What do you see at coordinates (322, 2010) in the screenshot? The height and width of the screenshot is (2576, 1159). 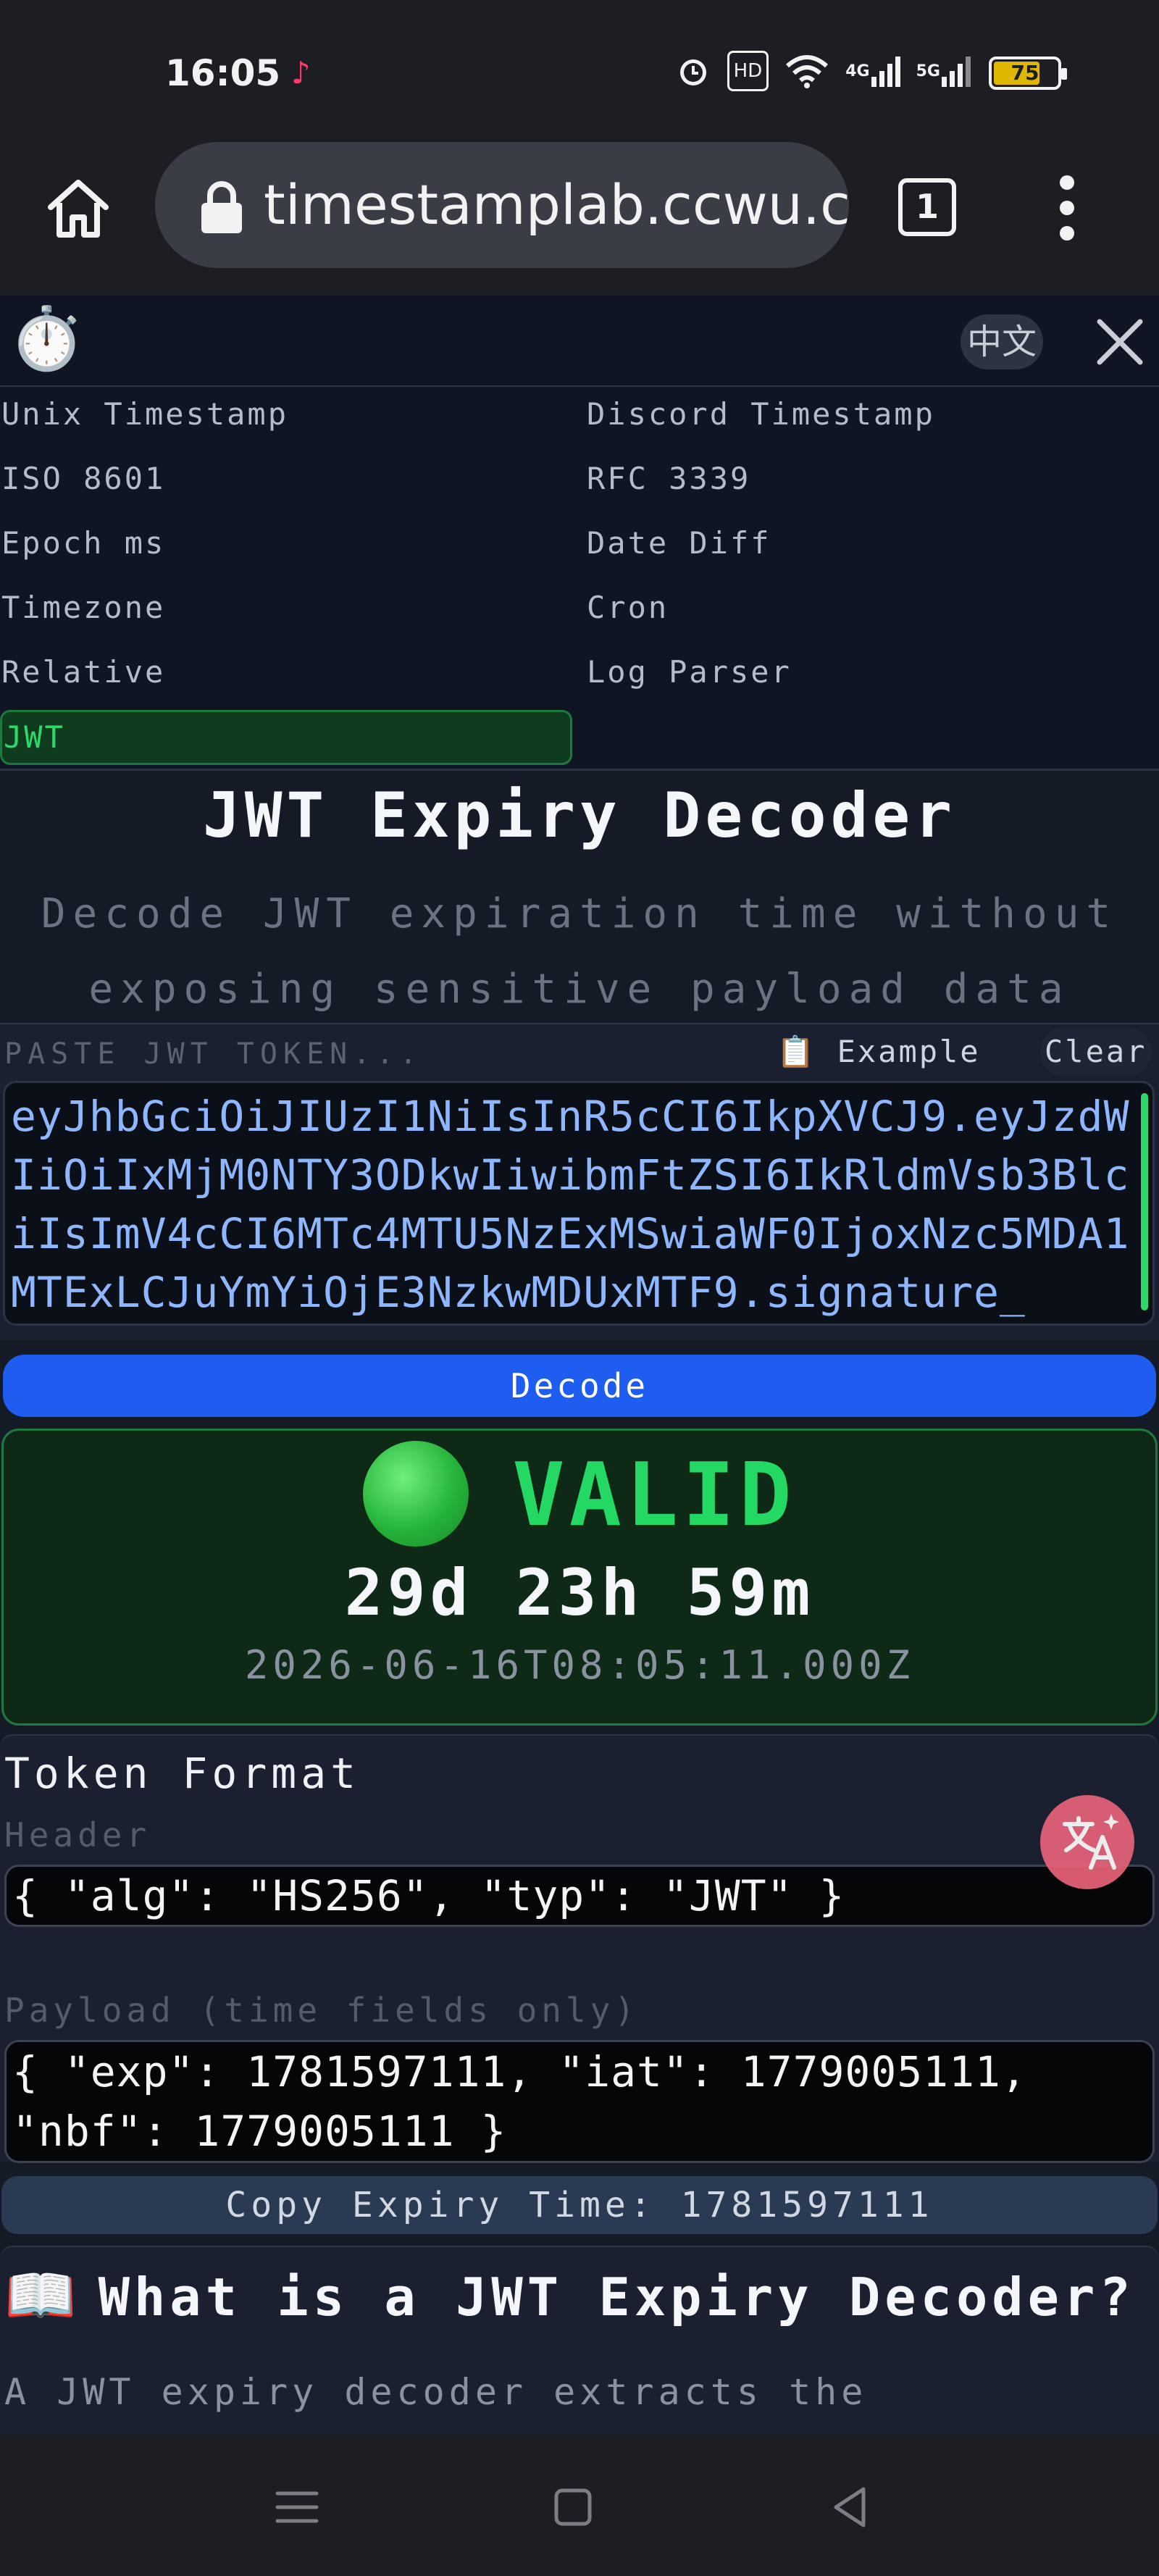 I see `payload-label: Payload (time fields only)` at bounding box center [322, 2010].